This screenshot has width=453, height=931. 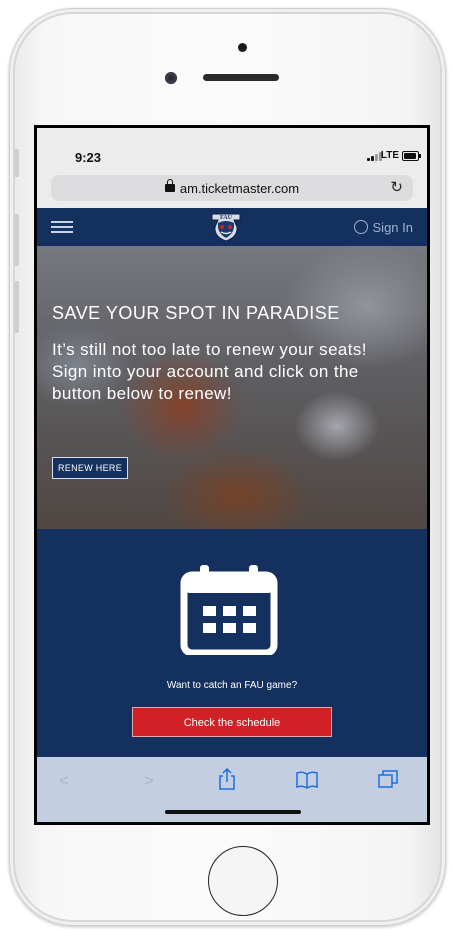 I want to click on hero-title: SAVE YOUR SPOT IN PARADISE, so click(x=196, y=313).